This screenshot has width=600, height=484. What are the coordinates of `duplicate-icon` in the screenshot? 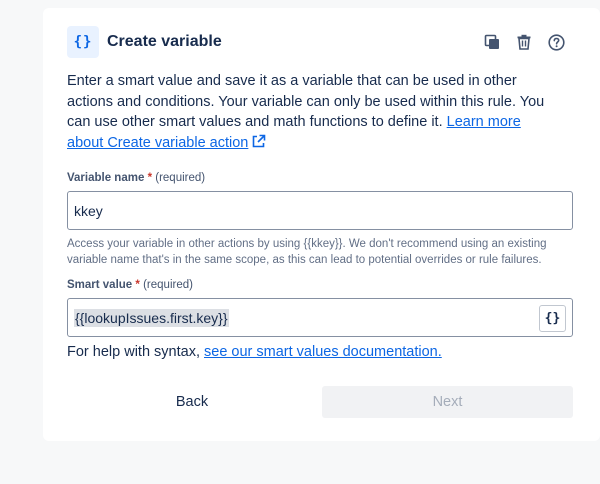 It's located at (491, 41).